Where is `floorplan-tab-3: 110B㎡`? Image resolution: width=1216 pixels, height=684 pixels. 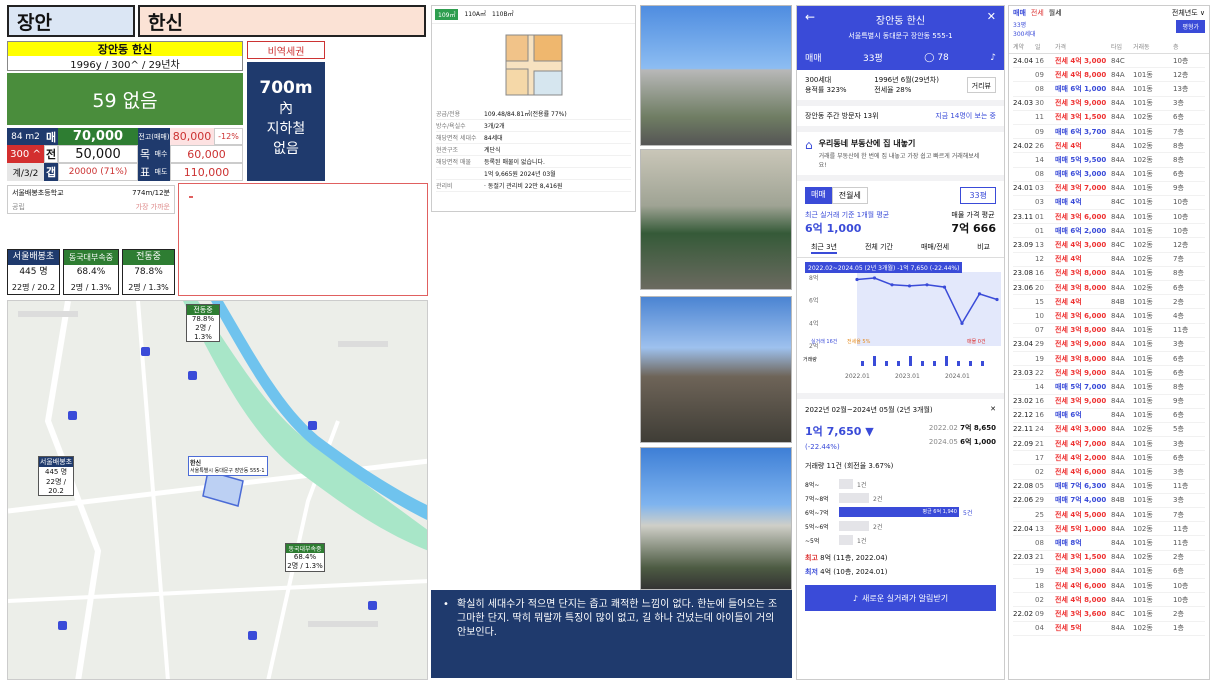 floorplan-tab-3: 110B㎡ is located at coordinates (503, 14).